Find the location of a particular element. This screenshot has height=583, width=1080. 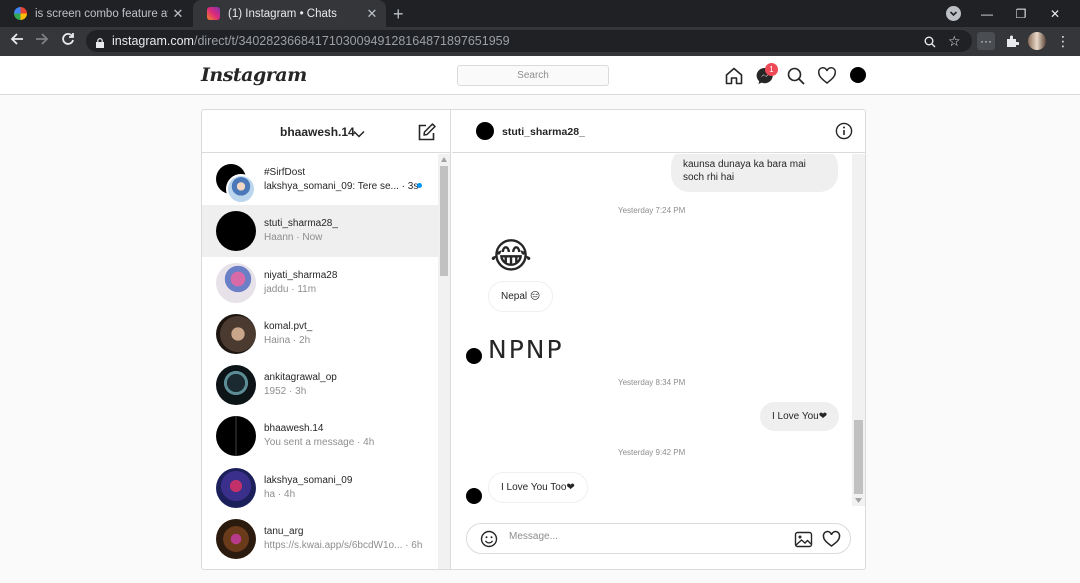

chevron-down-icon is located at coordinates (359, 135).